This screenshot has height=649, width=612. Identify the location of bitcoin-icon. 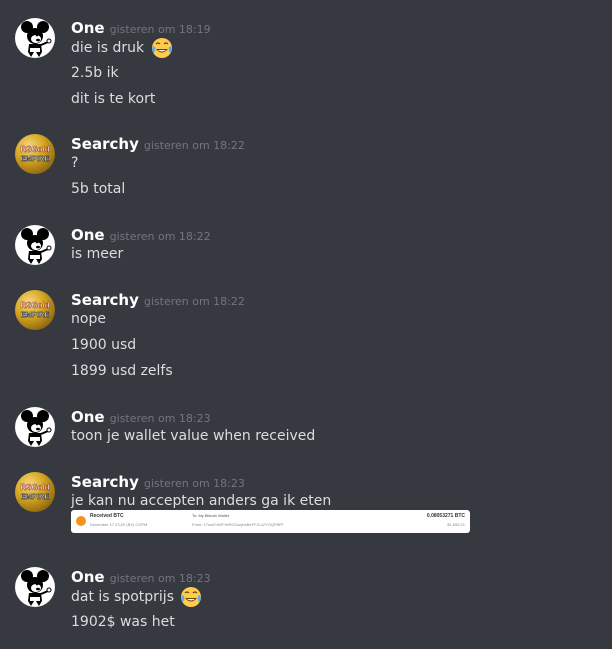
(81, 521).